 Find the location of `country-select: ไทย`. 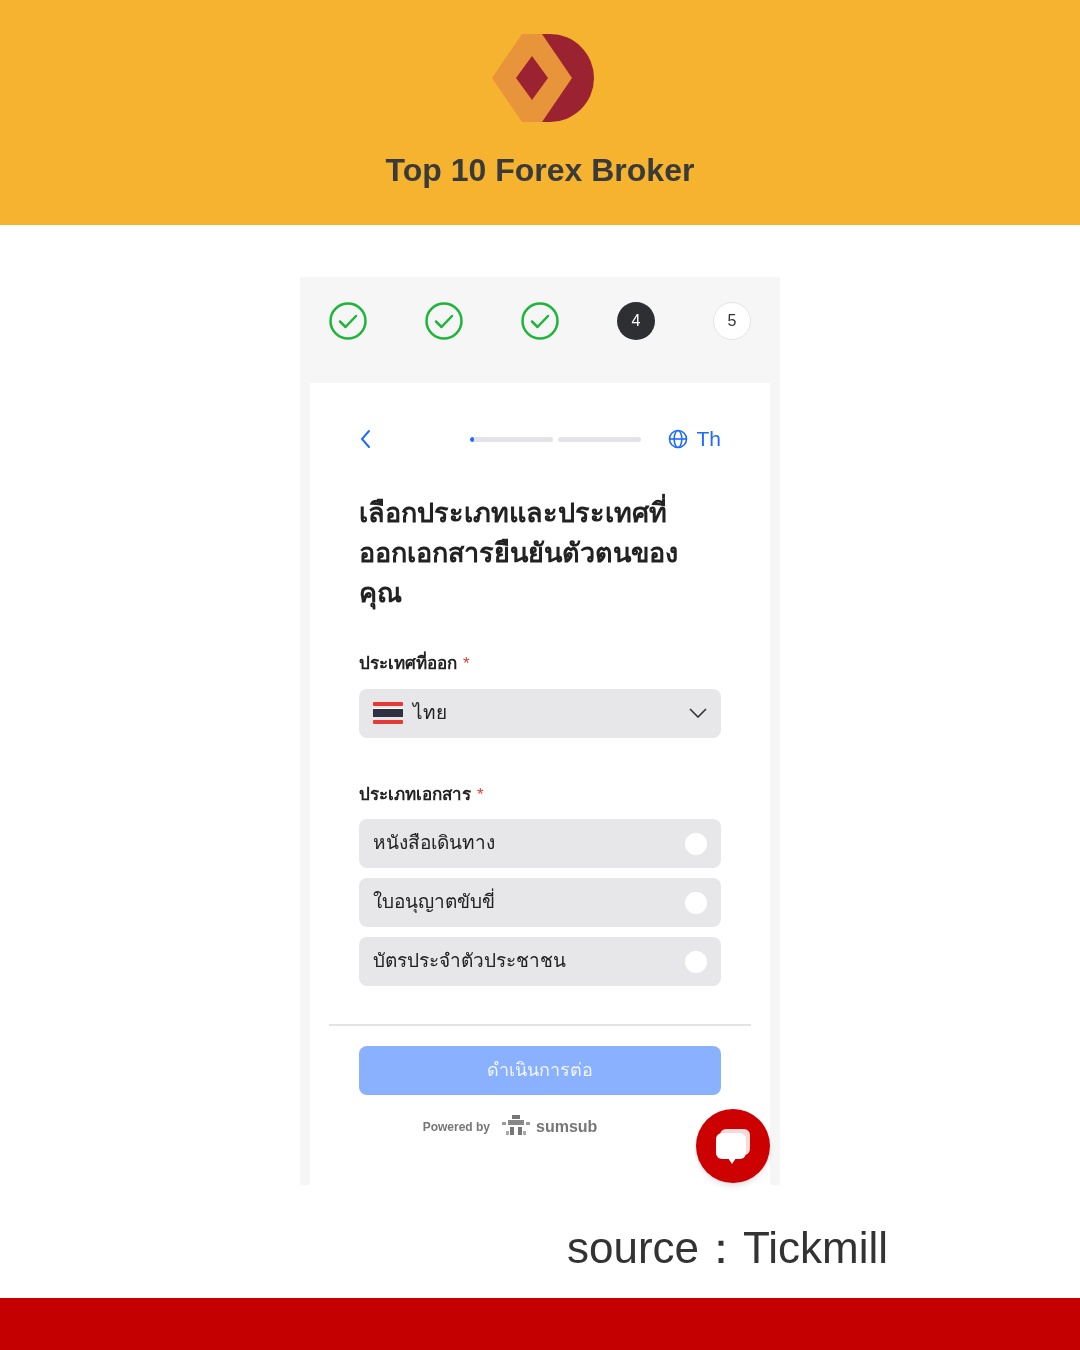

country-select: ไทย is located at coordinates (540, 713).